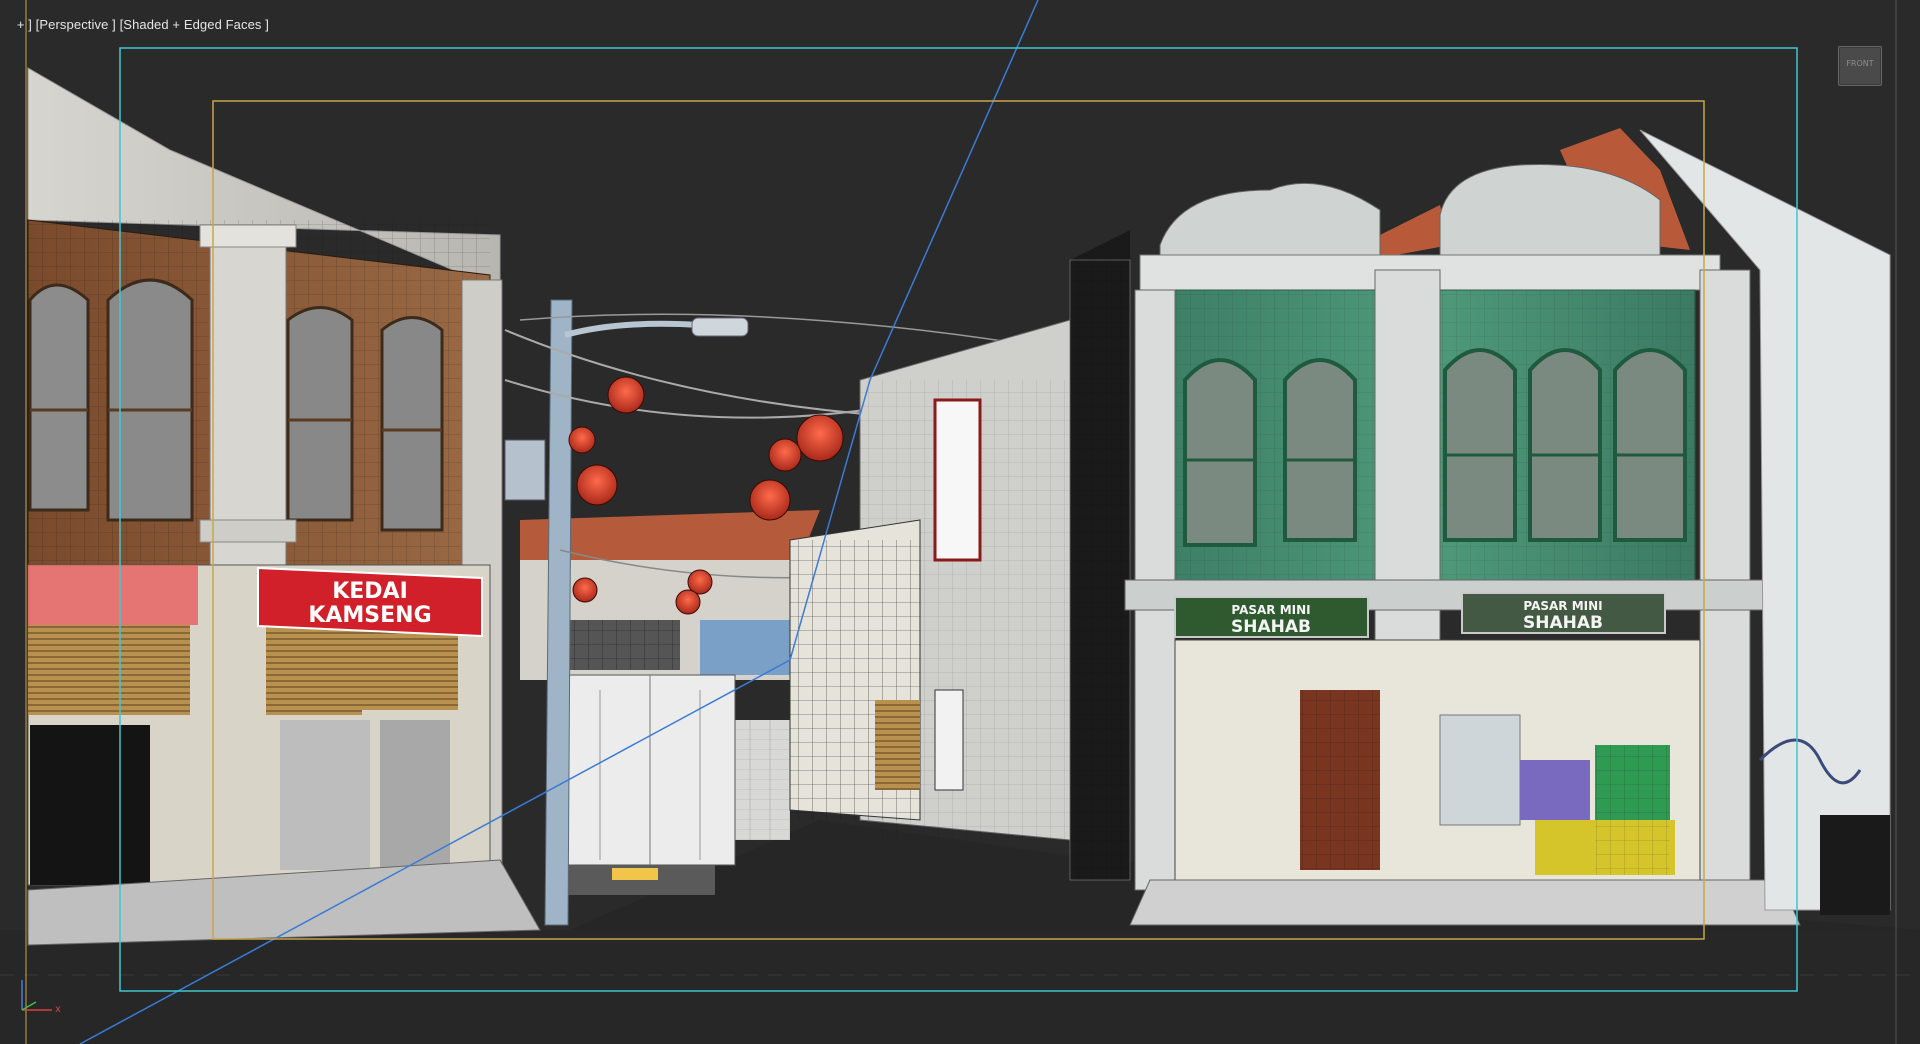 The image size is (1920, 1044). What do you see at coordinates (1563, 623) in the screenshot?
I see `pasar-right-line2: SHAHAB` at bounding box center [1563, 623].